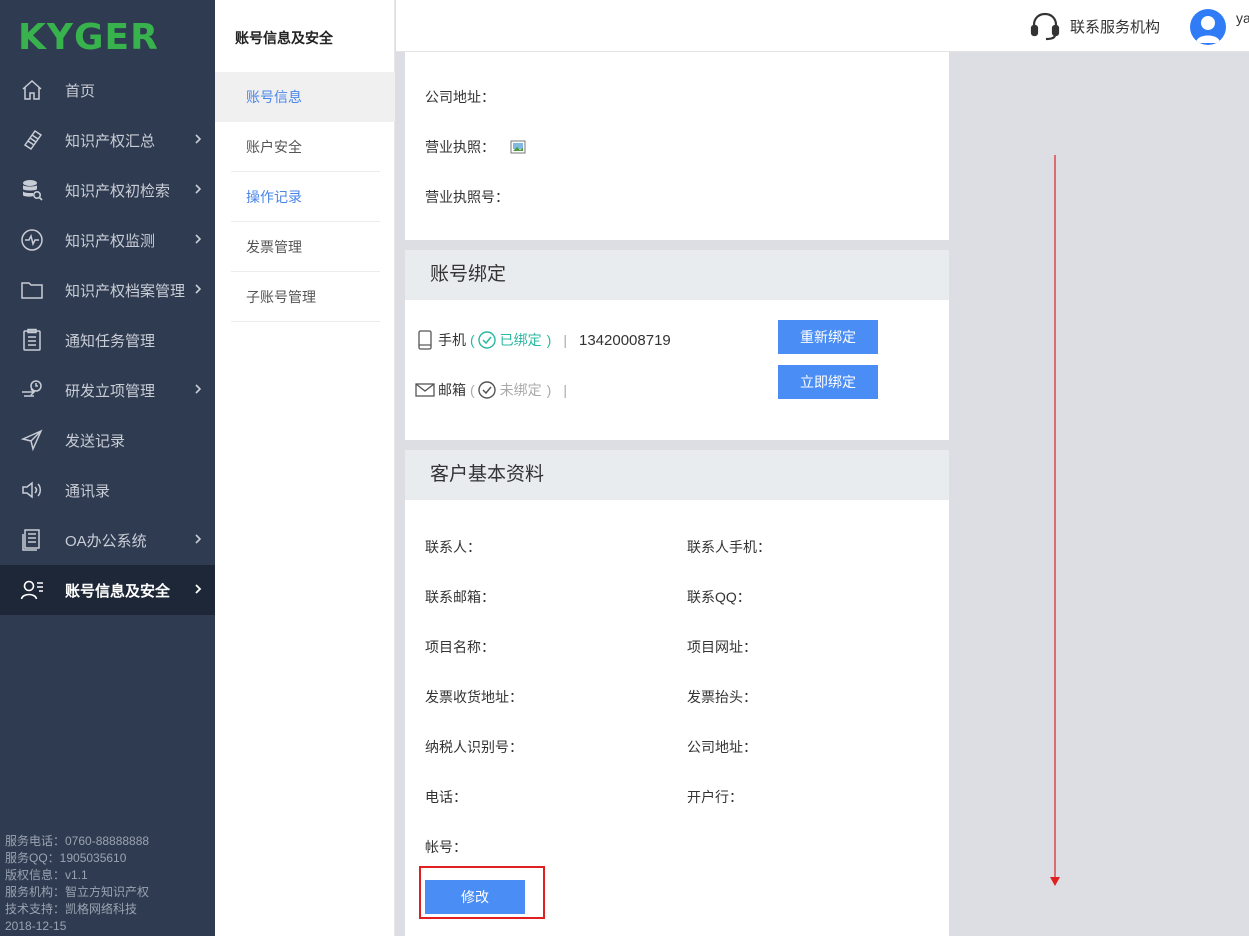  Describe the element at coordinates (118, 191) in the screenshot. I see `nav-label: 知识产权初检索` at that location.